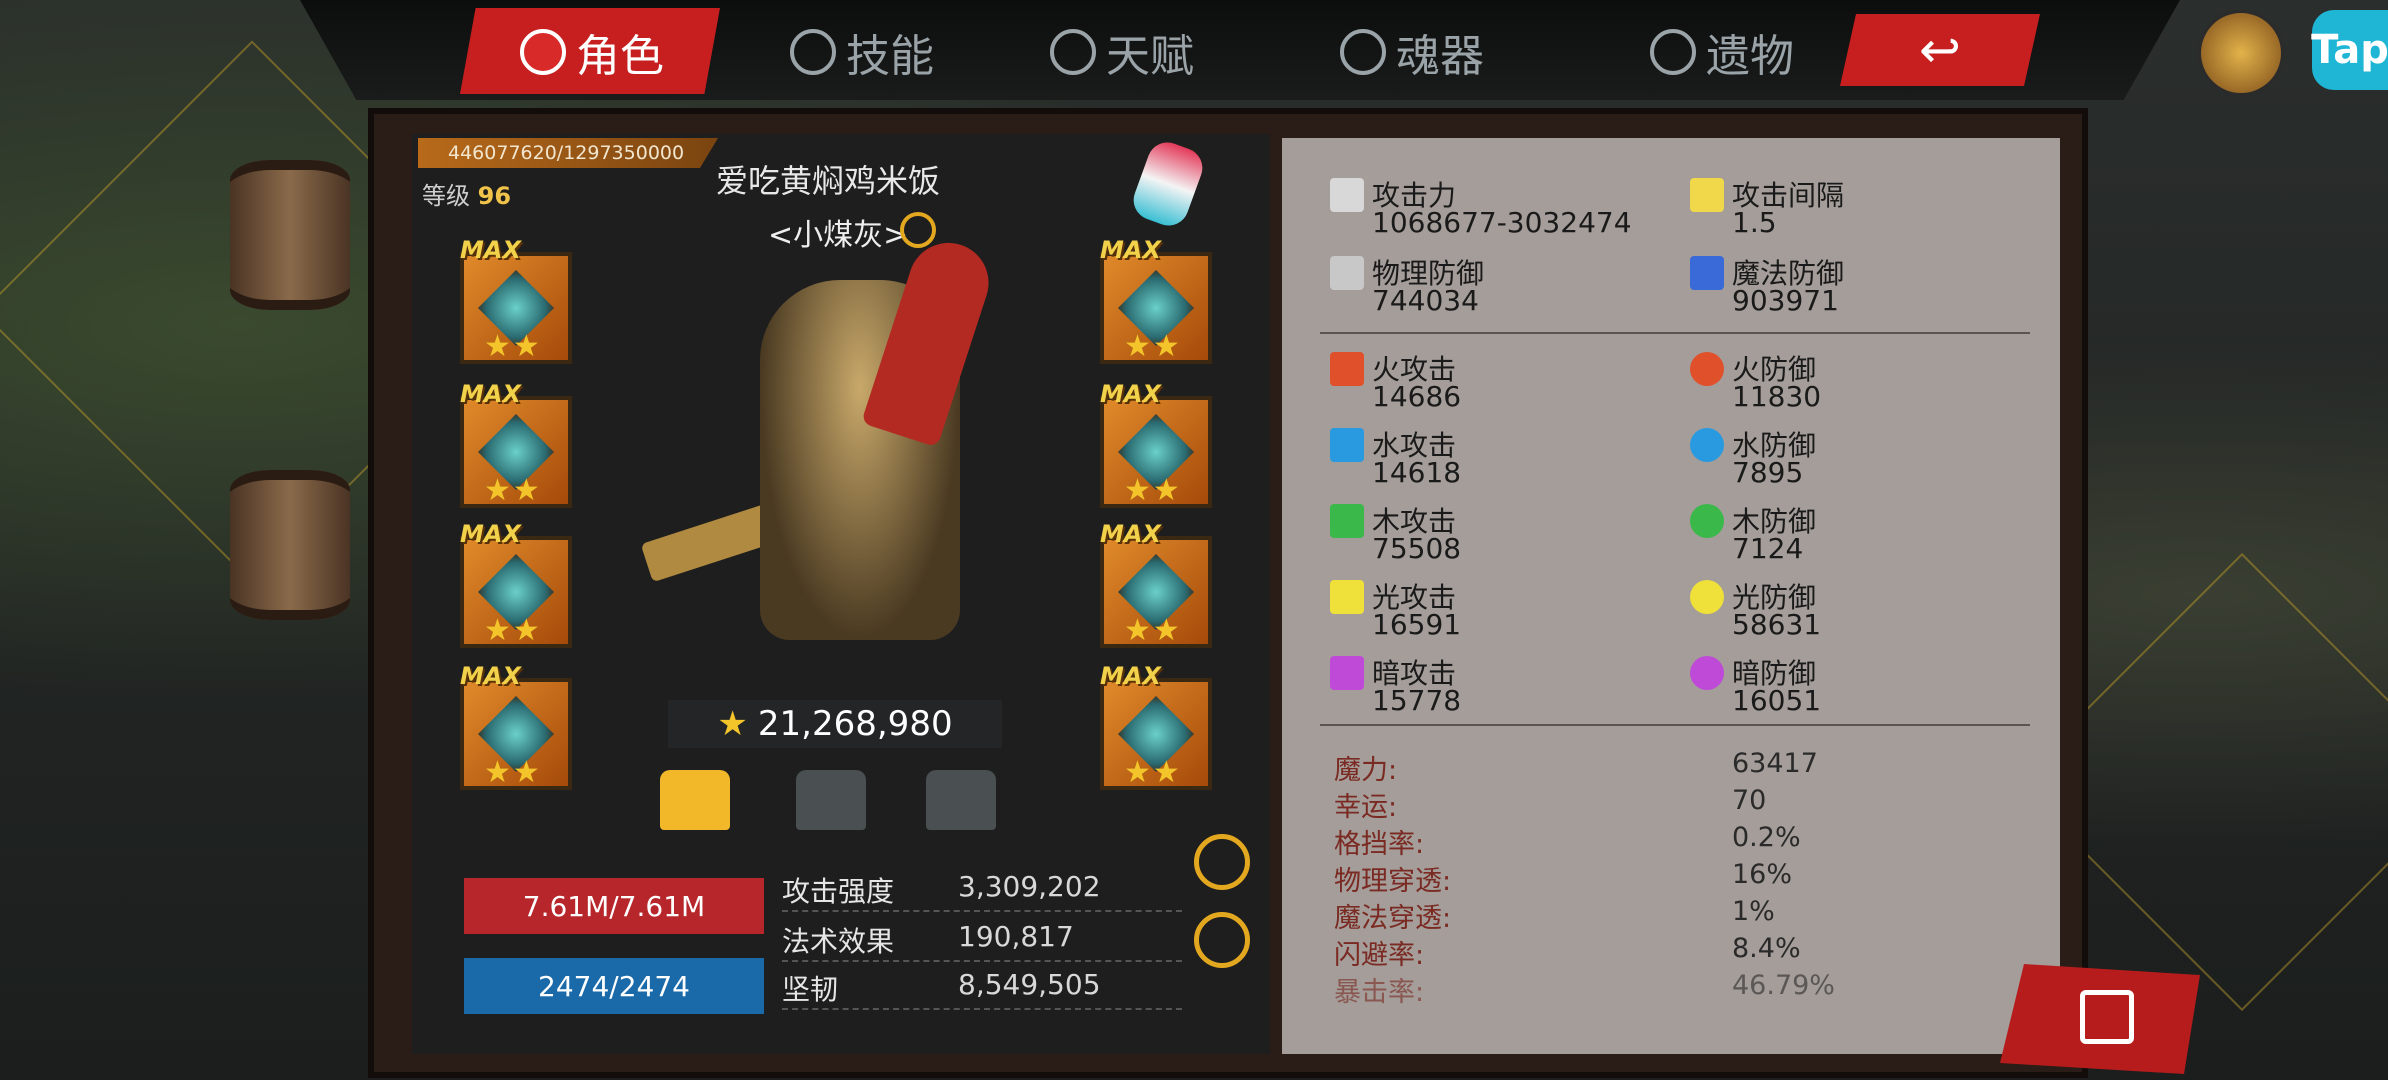  I want to click on relics-tab-icon, so click(1673, 52).